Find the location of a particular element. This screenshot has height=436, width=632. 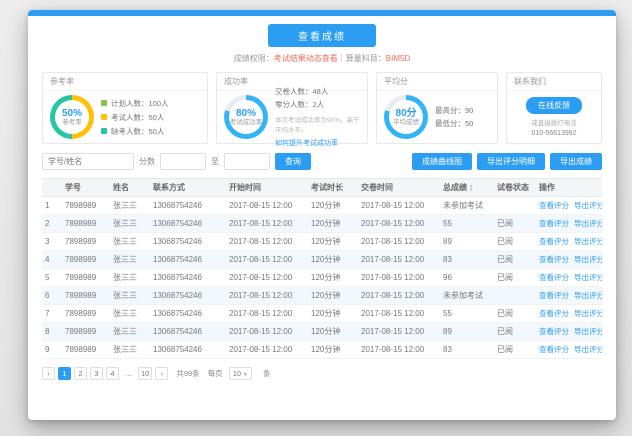

submitted-count: 交卷人数：48人 is located at coordinates (302, 91).